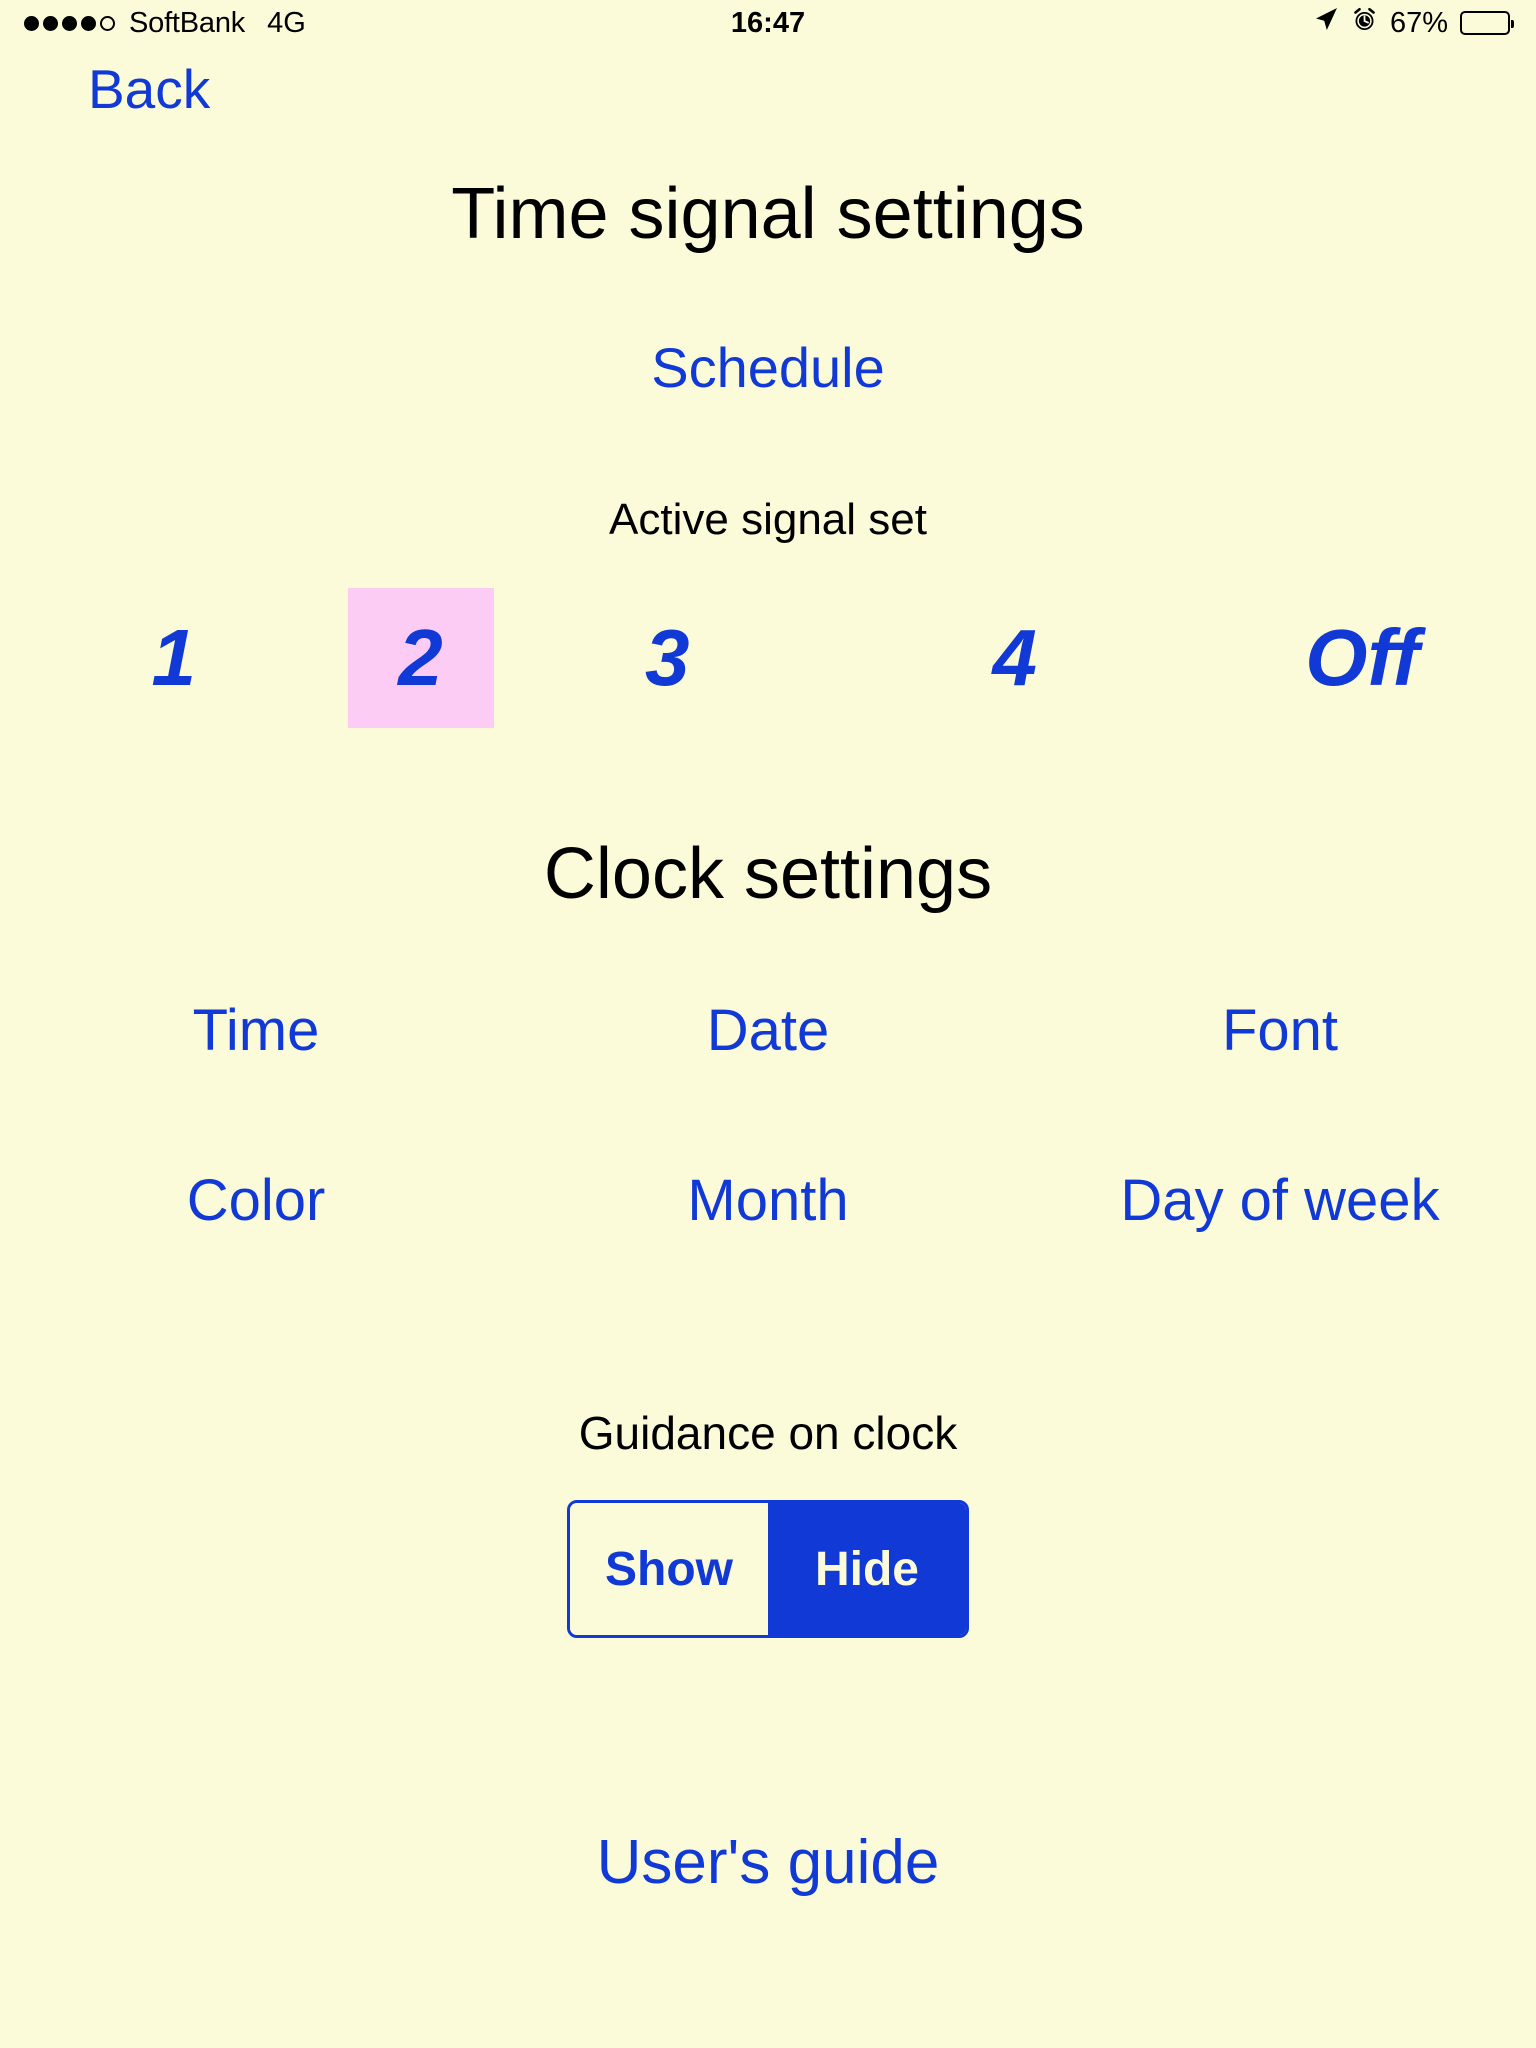 This screenshot has width=1536, height=2048. I want to click on battery-percentage: 67%, so click(1418, 22).